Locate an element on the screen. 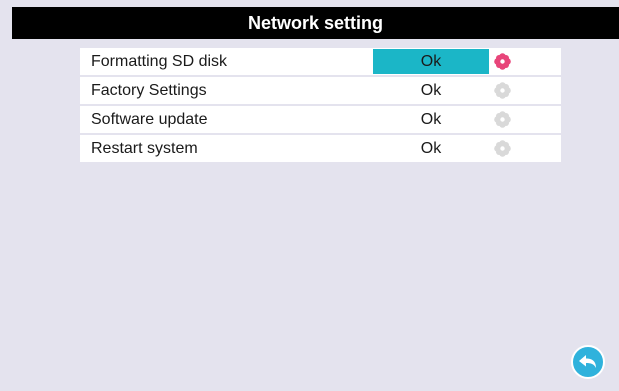 The image size is (619, 391). settings-row-software-update: Software update Ok is located at coordinates (320, 119).